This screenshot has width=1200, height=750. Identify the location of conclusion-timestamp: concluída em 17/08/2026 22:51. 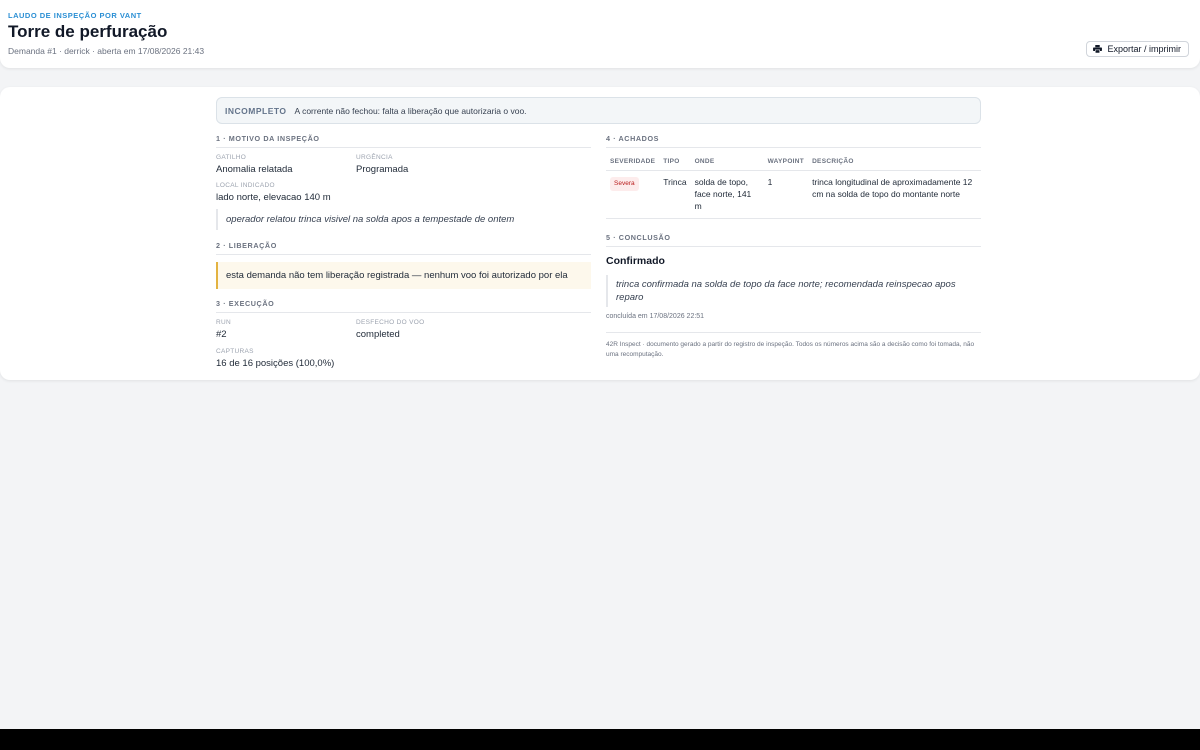
(655, 316).